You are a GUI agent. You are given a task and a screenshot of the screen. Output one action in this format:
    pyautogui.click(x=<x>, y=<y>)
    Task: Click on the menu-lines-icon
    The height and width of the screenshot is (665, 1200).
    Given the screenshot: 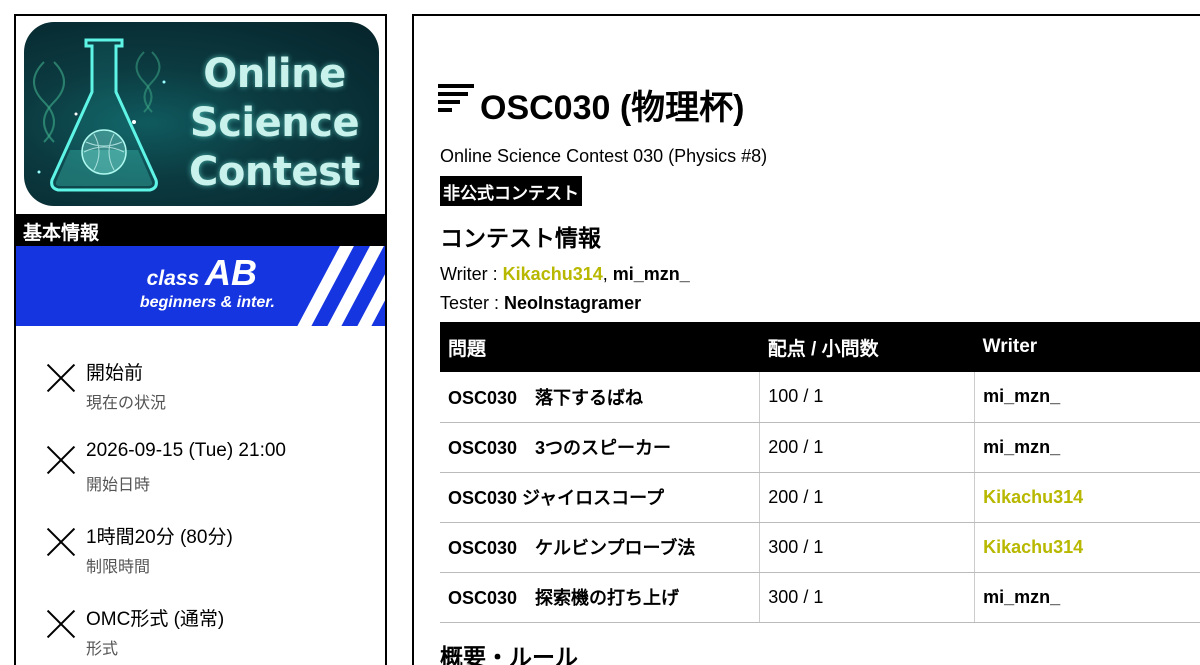 What is the action you would take?
    pyautogui.click(x=456, y=98)
    